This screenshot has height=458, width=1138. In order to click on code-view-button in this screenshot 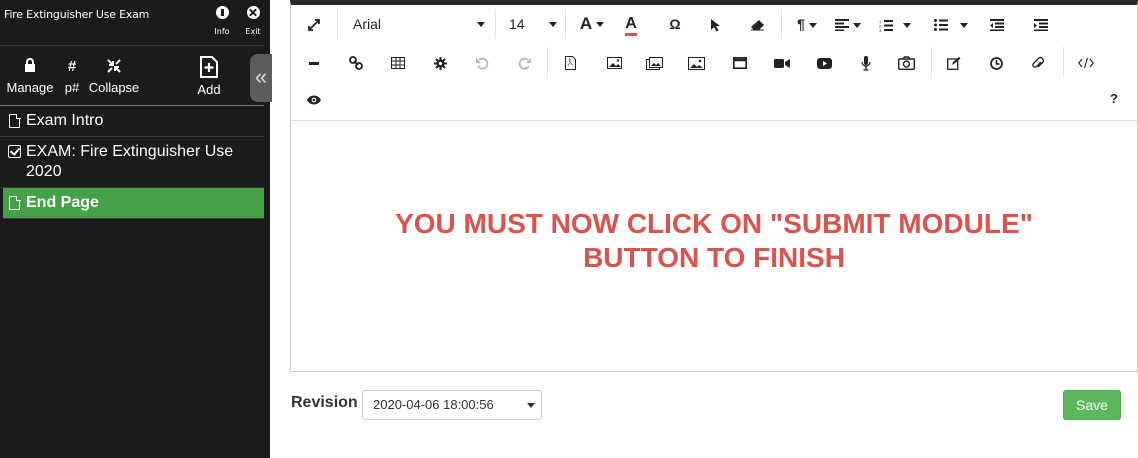, I will do `click(1086, 62)`.